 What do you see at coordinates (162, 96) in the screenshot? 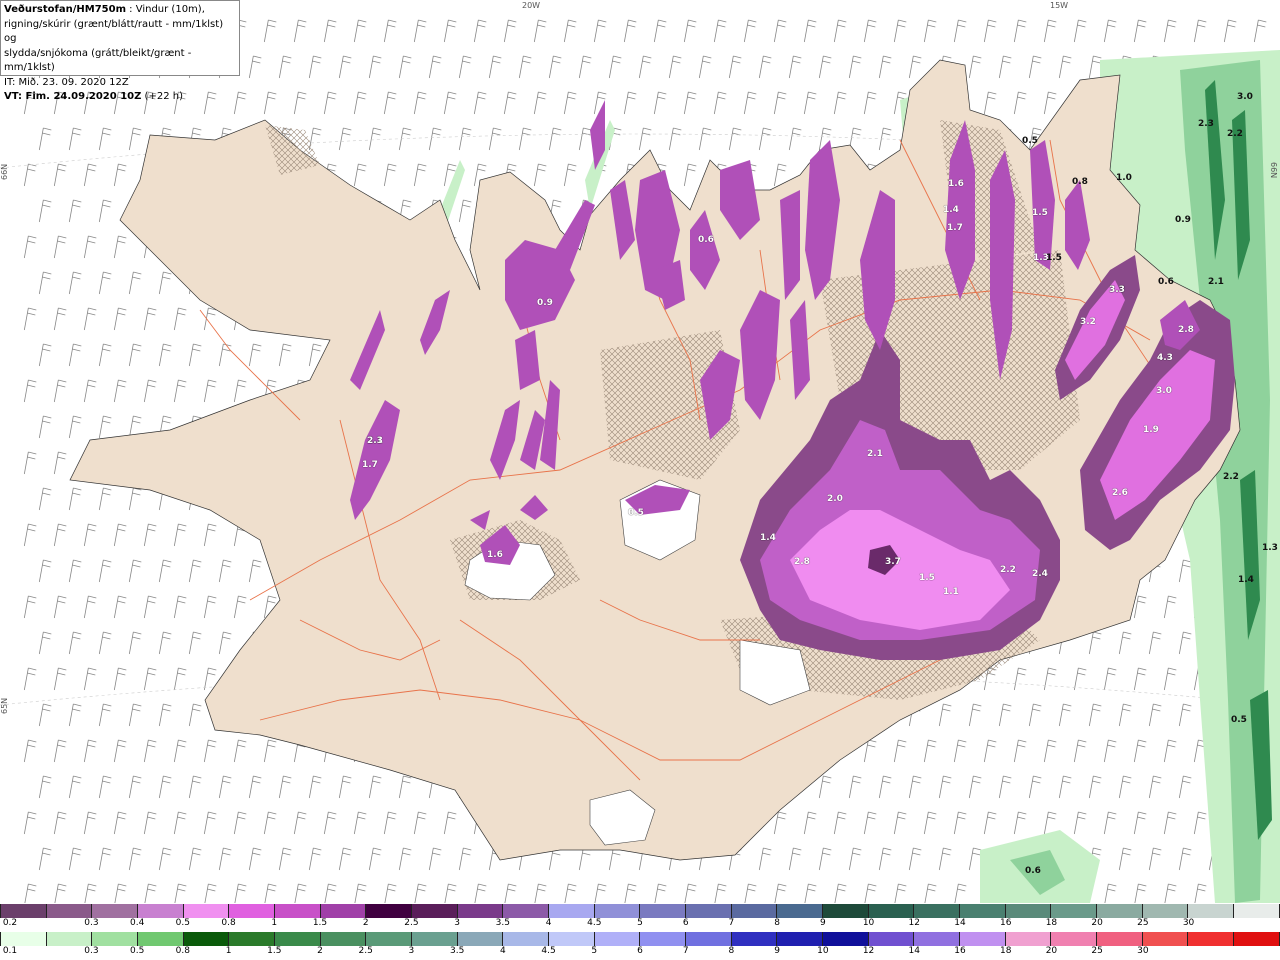
I see `title-lead-time: (+22 h)` at bounding box center [162, 96].